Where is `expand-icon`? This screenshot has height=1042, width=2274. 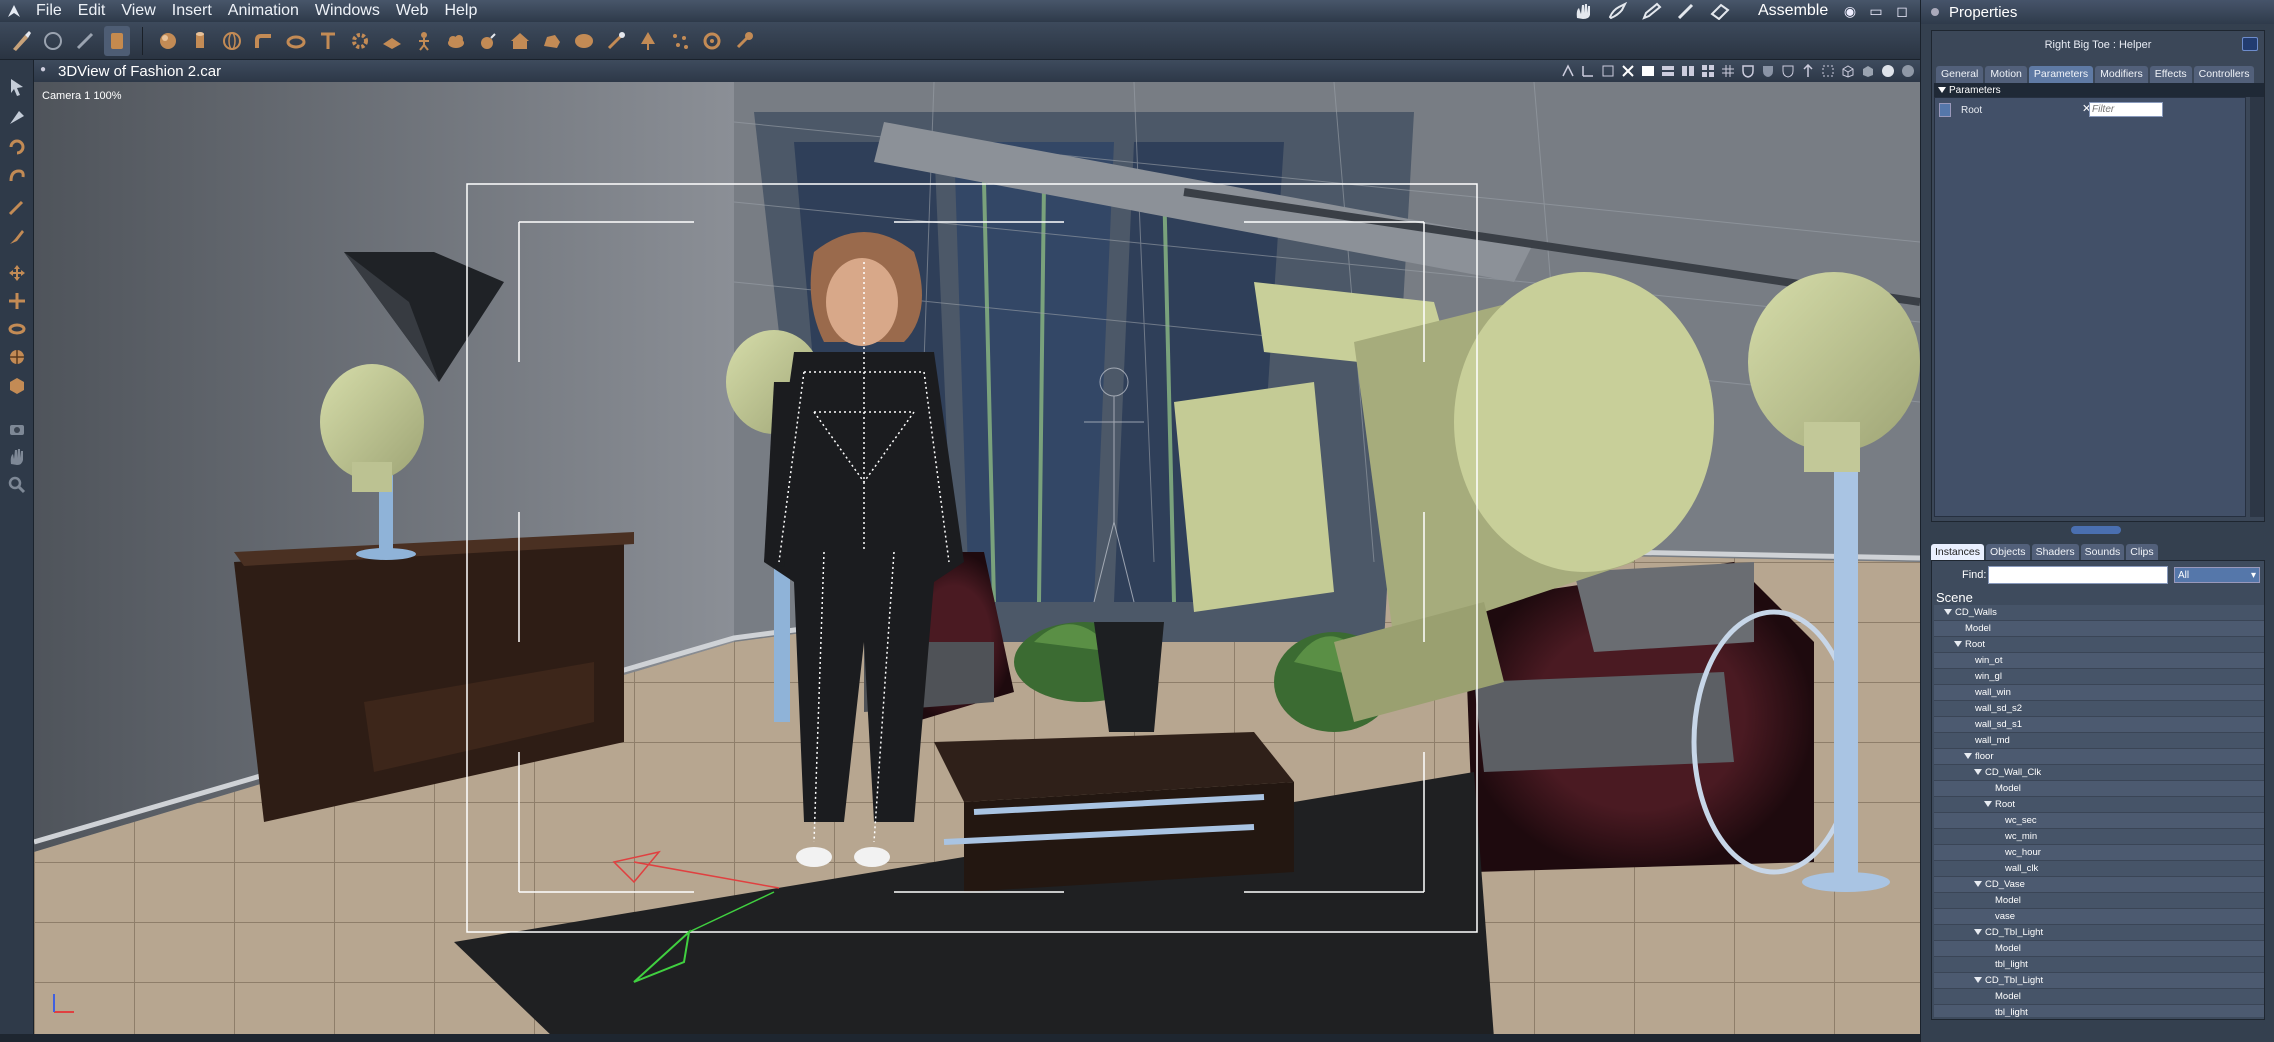
expand-icon is located at coordinates (1945, 110).